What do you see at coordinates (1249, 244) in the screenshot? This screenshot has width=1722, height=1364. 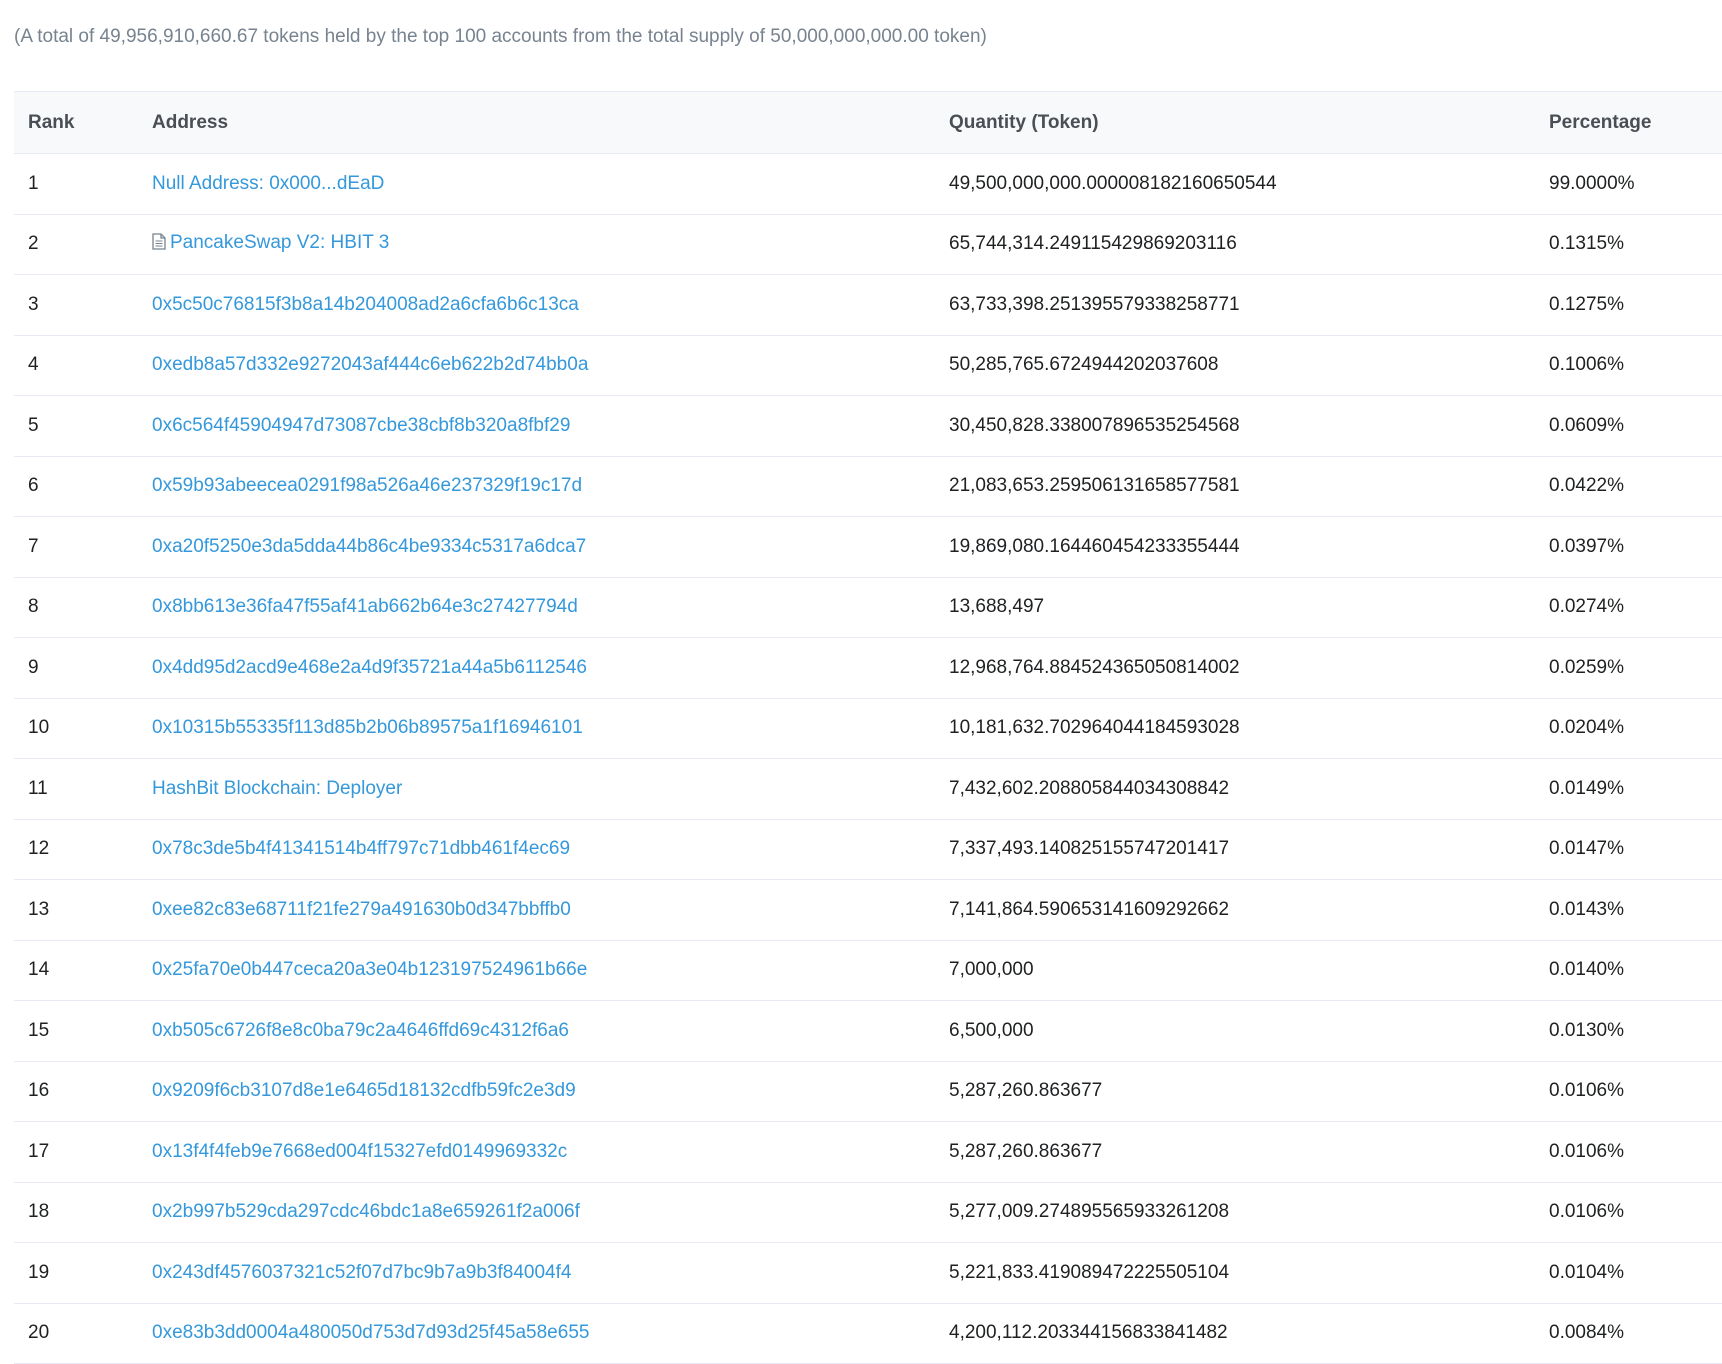 I see `quantity-cell: 65,744,314.249115429869203116` at bounding box center [1249, 244].